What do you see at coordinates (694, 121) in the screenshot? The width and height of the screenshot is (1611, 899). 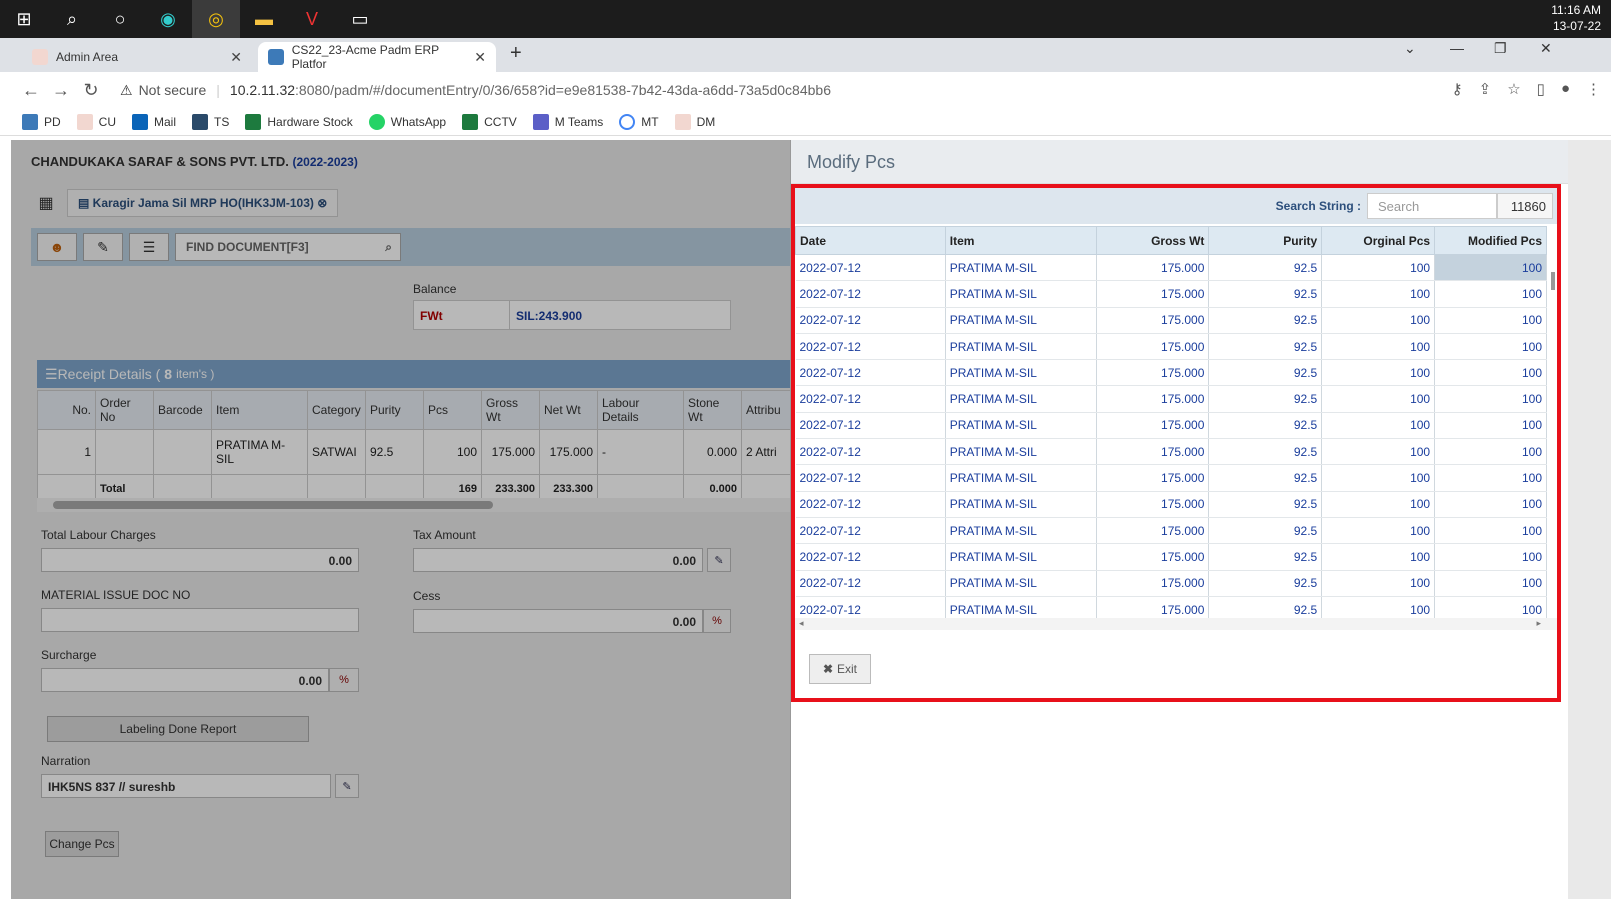 I see `bookmark-dm: DM` at bounding box center [694, 121].